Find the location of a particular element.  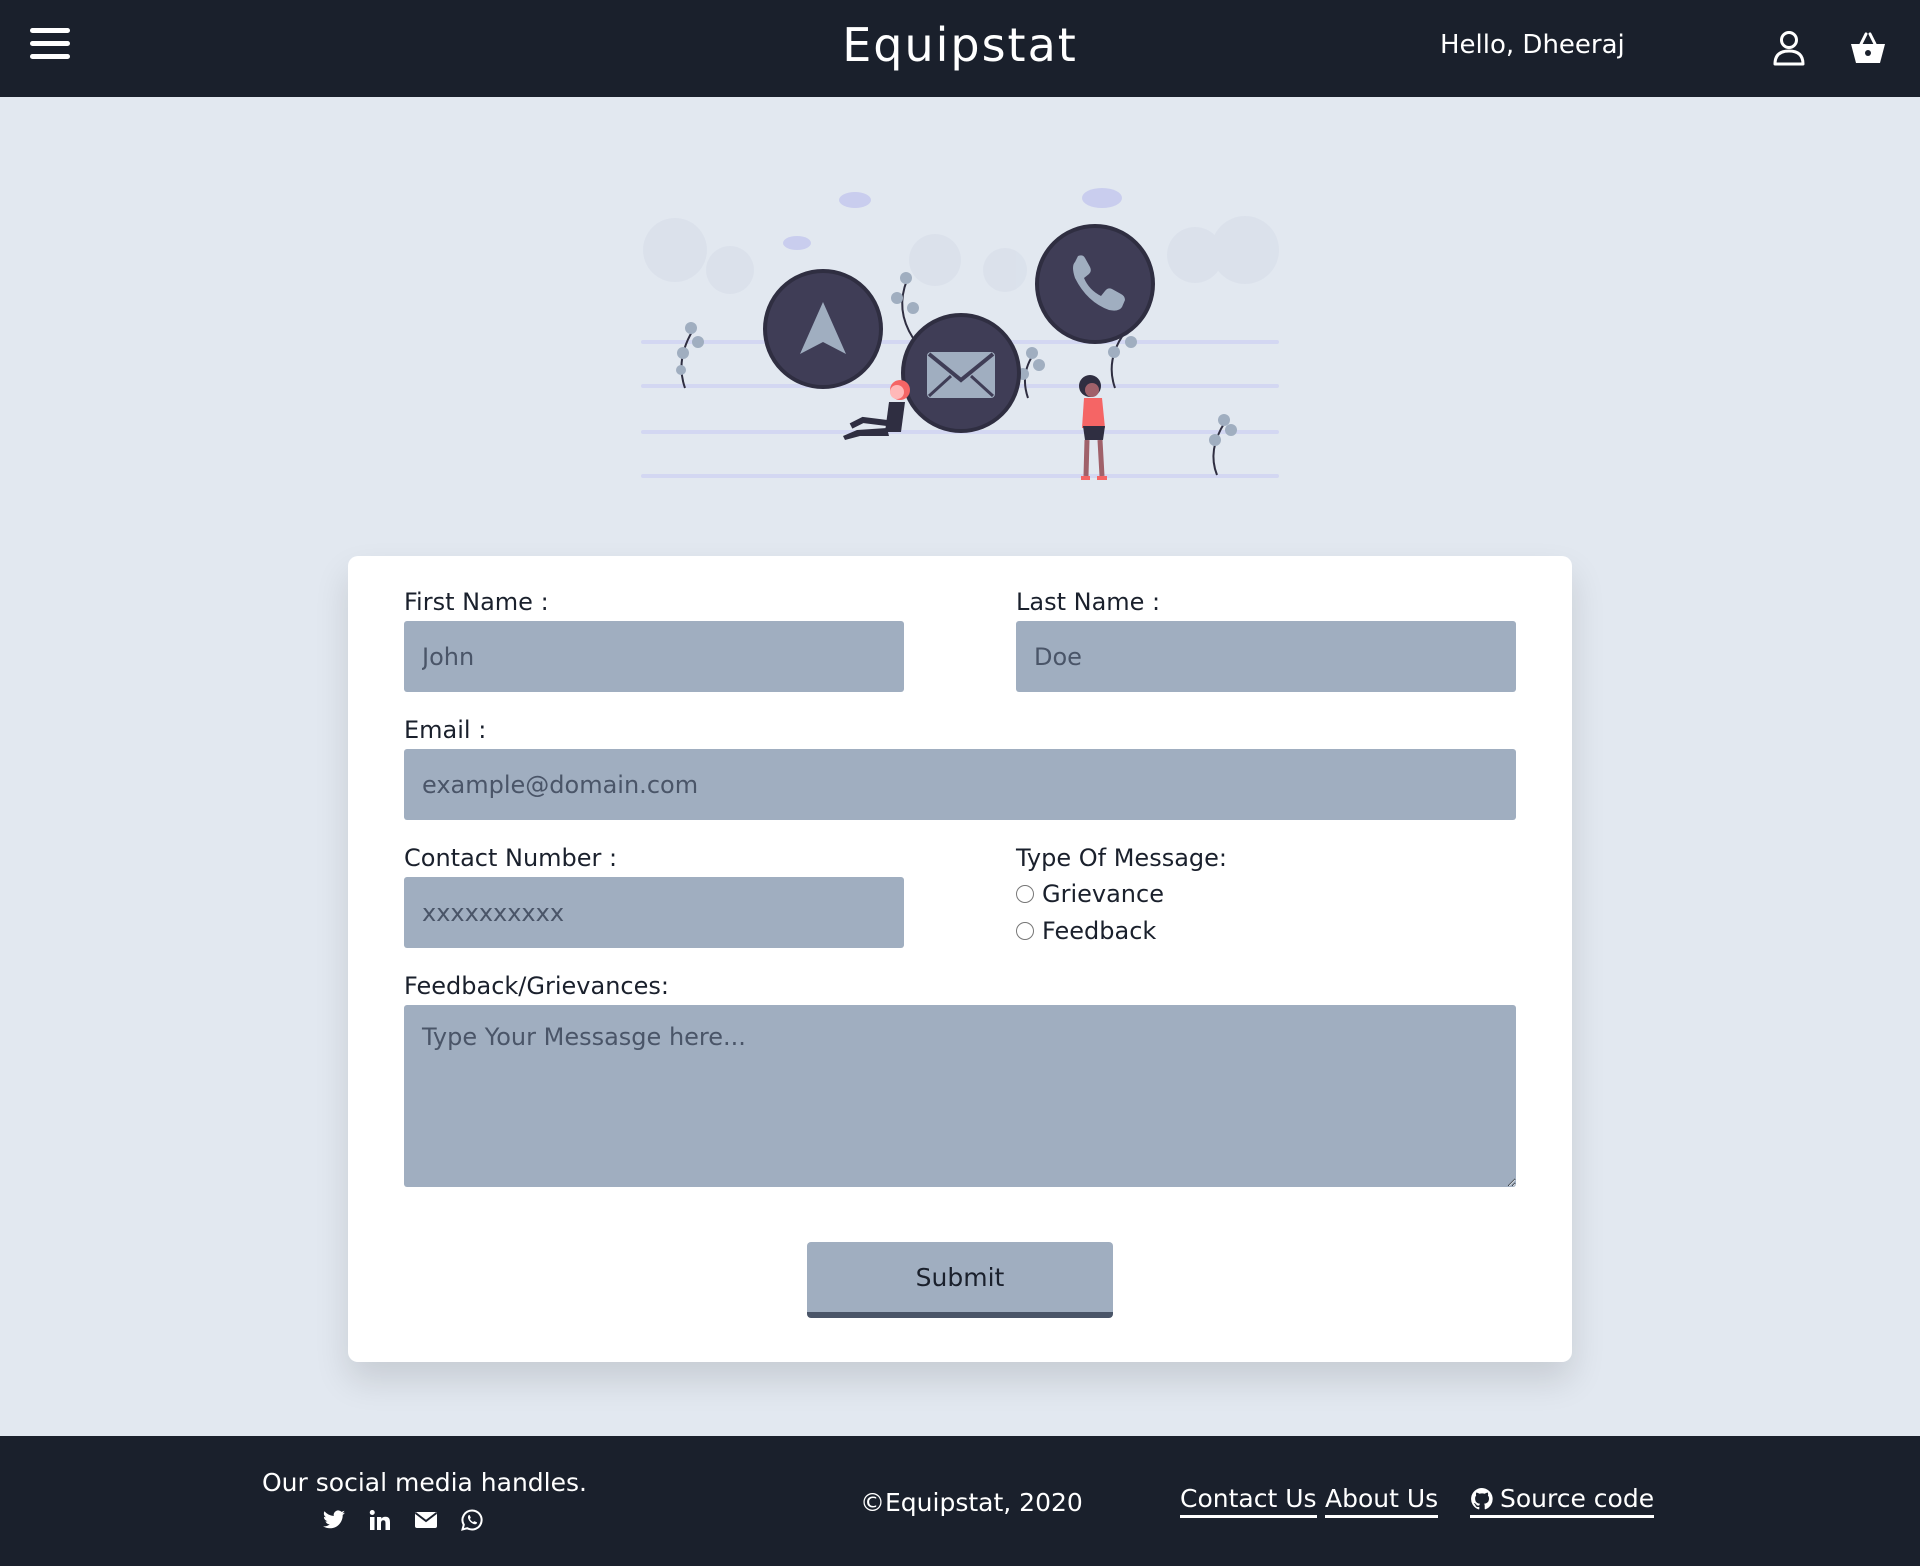

copyright-text: ©Equipstat, 2020 is located at coordinates (971, 1502).